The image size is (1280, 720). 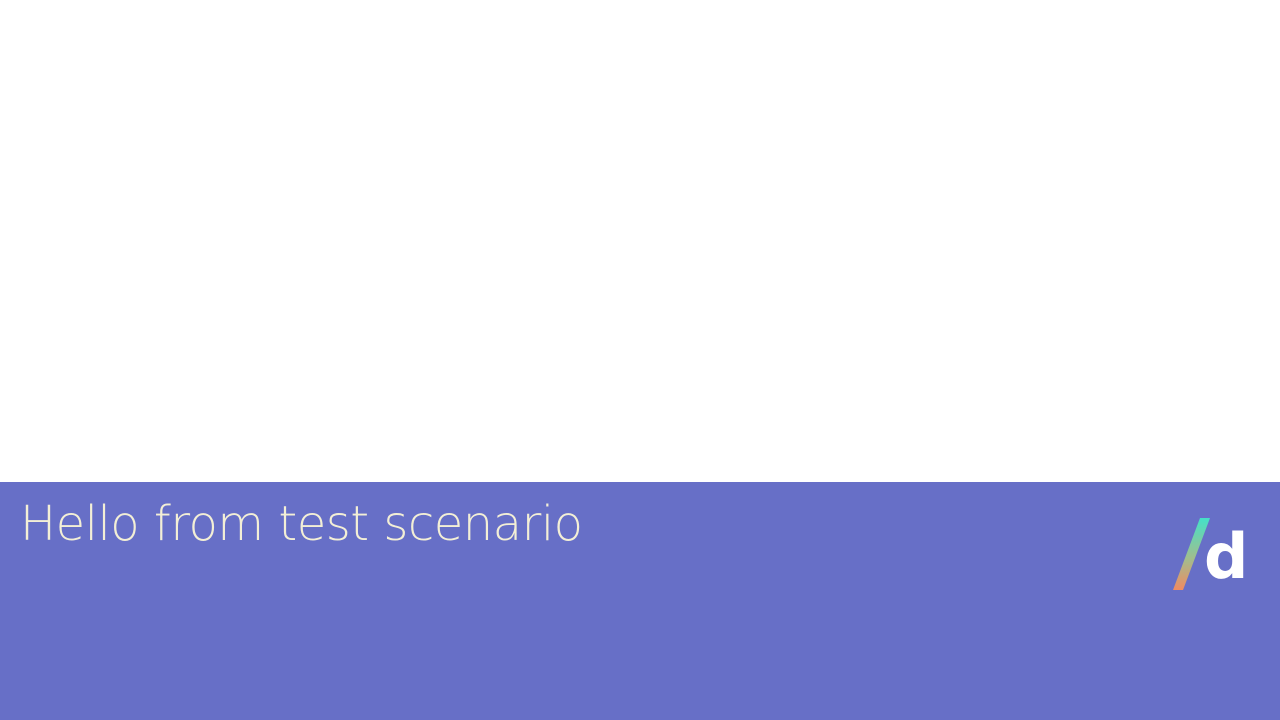 What do you see at coordinates (1226, 556) in the screenshot?
I see `logo-letter: d` at bounding box center [1226, 556].